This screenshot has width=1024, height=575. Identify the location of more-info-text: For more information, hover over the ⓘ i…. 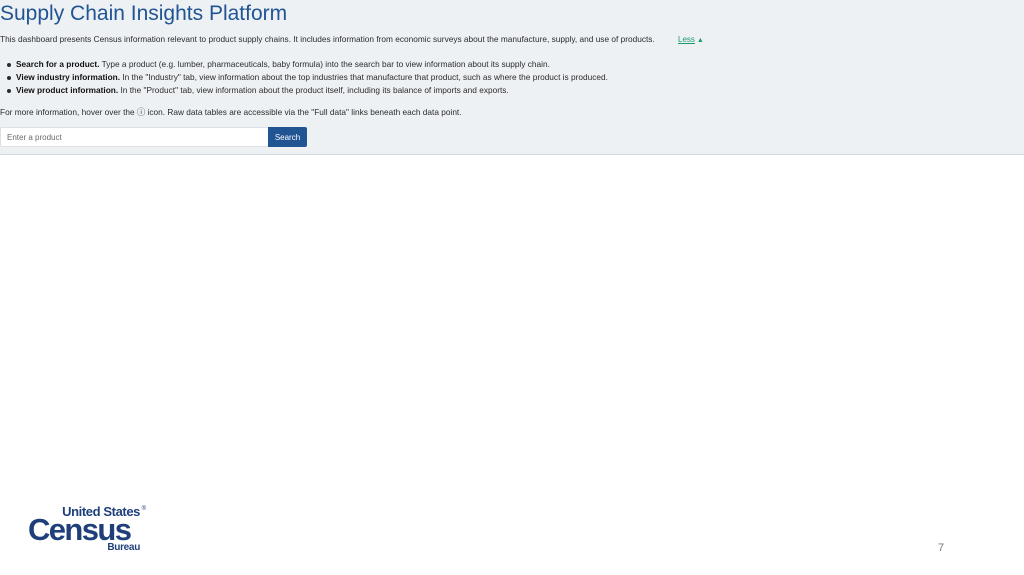
(231, 112).